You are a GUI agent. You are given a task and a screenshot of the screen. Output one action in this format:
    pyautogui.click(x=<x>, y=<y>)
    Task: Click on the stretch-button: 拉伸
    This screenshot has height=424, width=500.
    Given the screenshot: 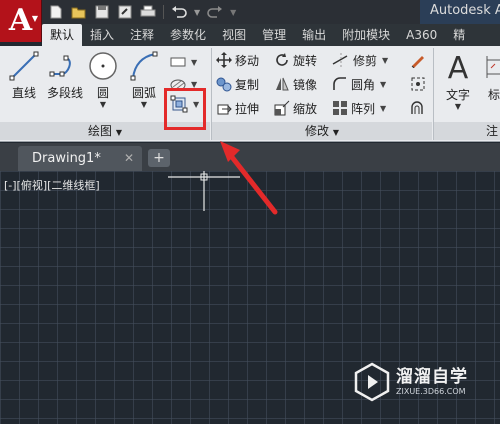 What is the action you would take?
    pyautogui.click(x=237, y=108)
    